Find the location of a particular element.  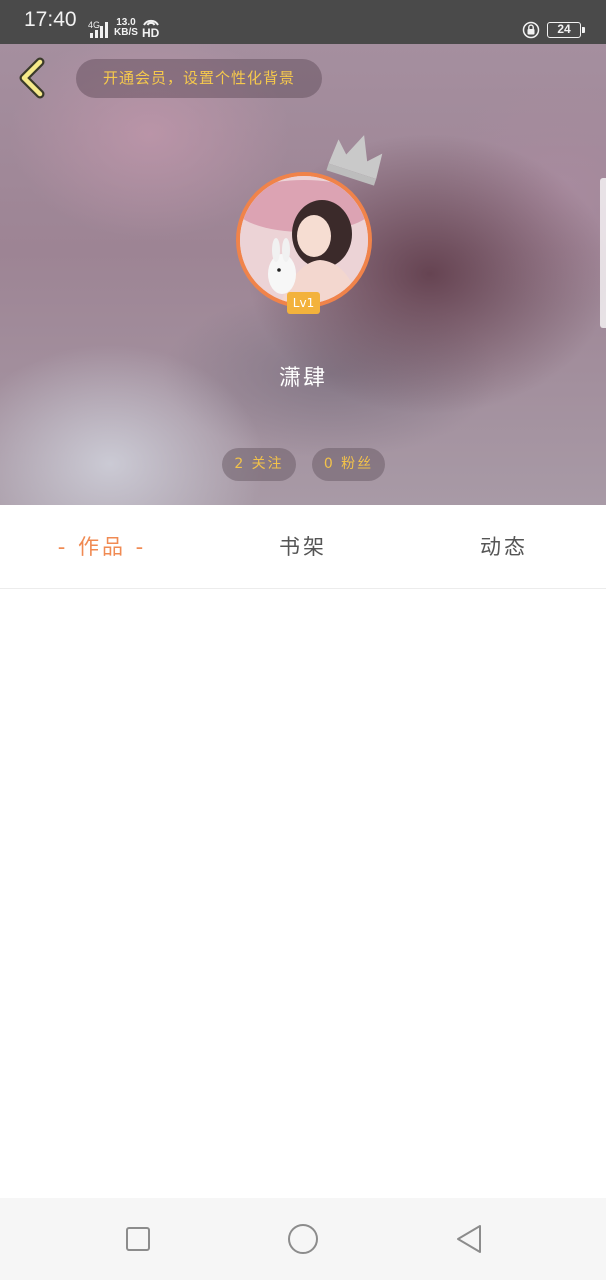

battery-icon: 24 is located at coordinates (566, 30).